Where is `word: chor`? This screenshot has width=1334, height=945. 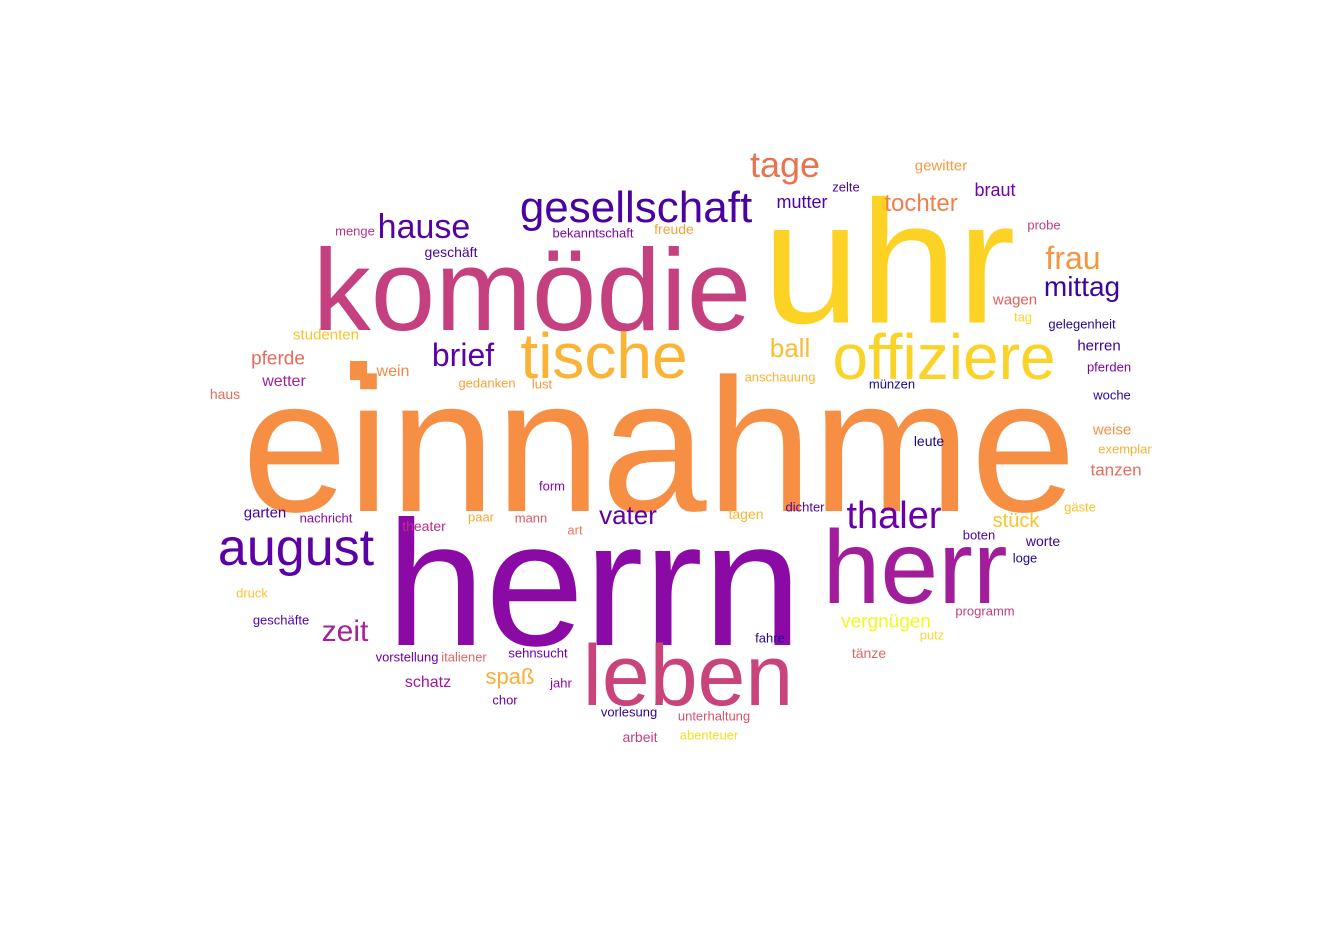
word: chor is located at coordinates (505, 700).